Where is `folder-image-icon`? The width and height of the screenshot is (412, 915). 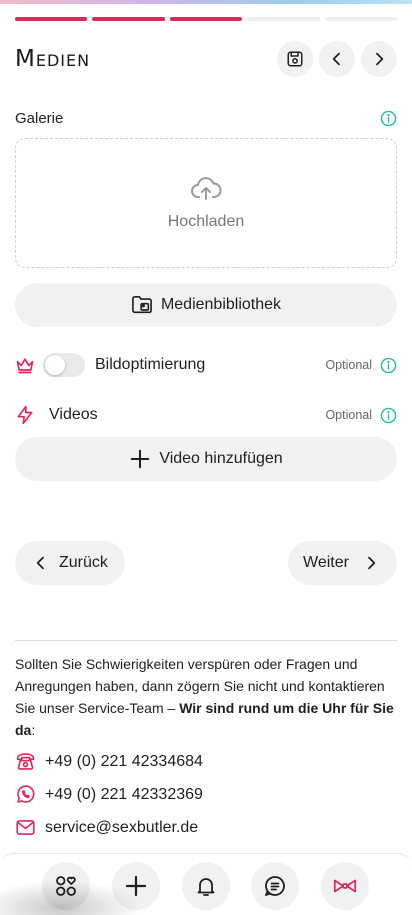
folder-image-icon is located at coordinates (142, 305).